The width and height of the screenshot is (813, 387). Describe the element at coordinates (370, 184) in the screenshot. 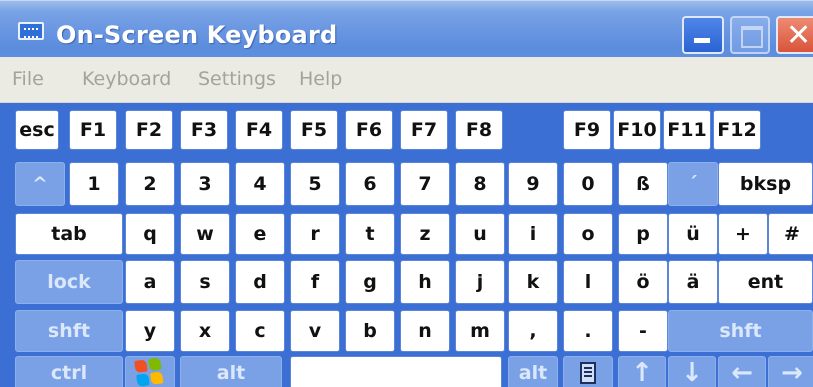

I see `key-num-6: 6` at that location.